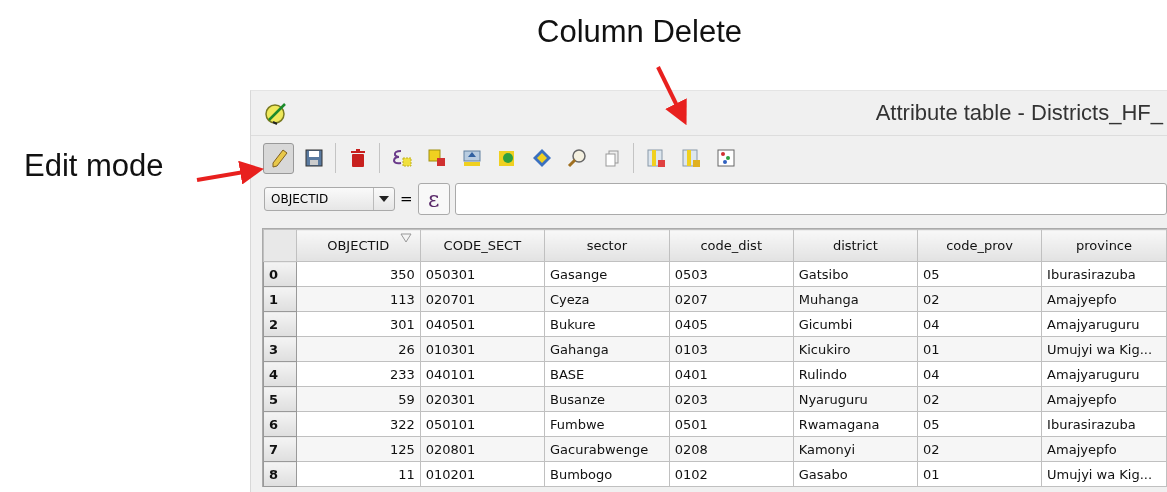 The height and width of the screenshot is (492, 1167). What do you see at coordinates (979, 245) in the screenshot?
I see `column-header: code_prov` at bounding box center [979, 245].